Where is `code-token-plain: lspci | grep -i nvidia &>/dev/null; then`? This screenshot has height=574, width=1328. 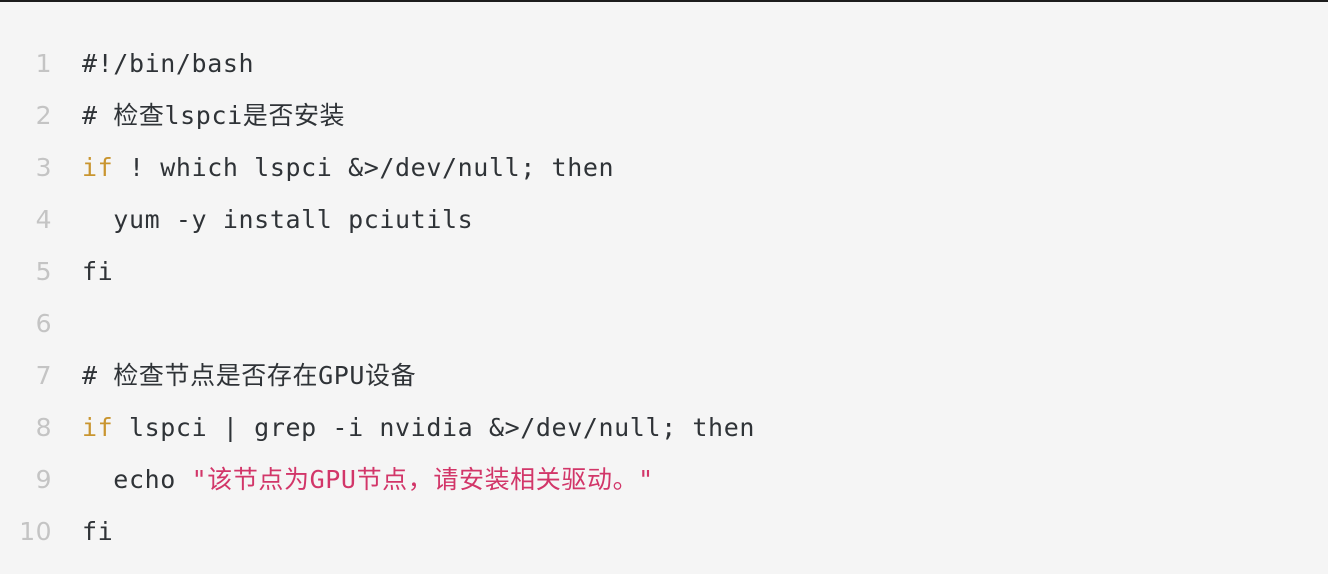
code-token-plain: lspci | grep -i nvidia &>/dev/null; then is located at coordinates (434, 427).